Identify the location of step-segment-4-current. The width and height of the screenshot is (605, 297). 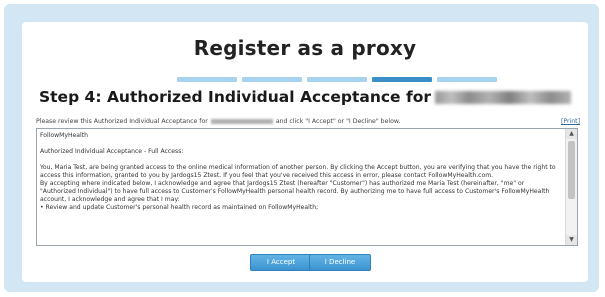
(402, 79).